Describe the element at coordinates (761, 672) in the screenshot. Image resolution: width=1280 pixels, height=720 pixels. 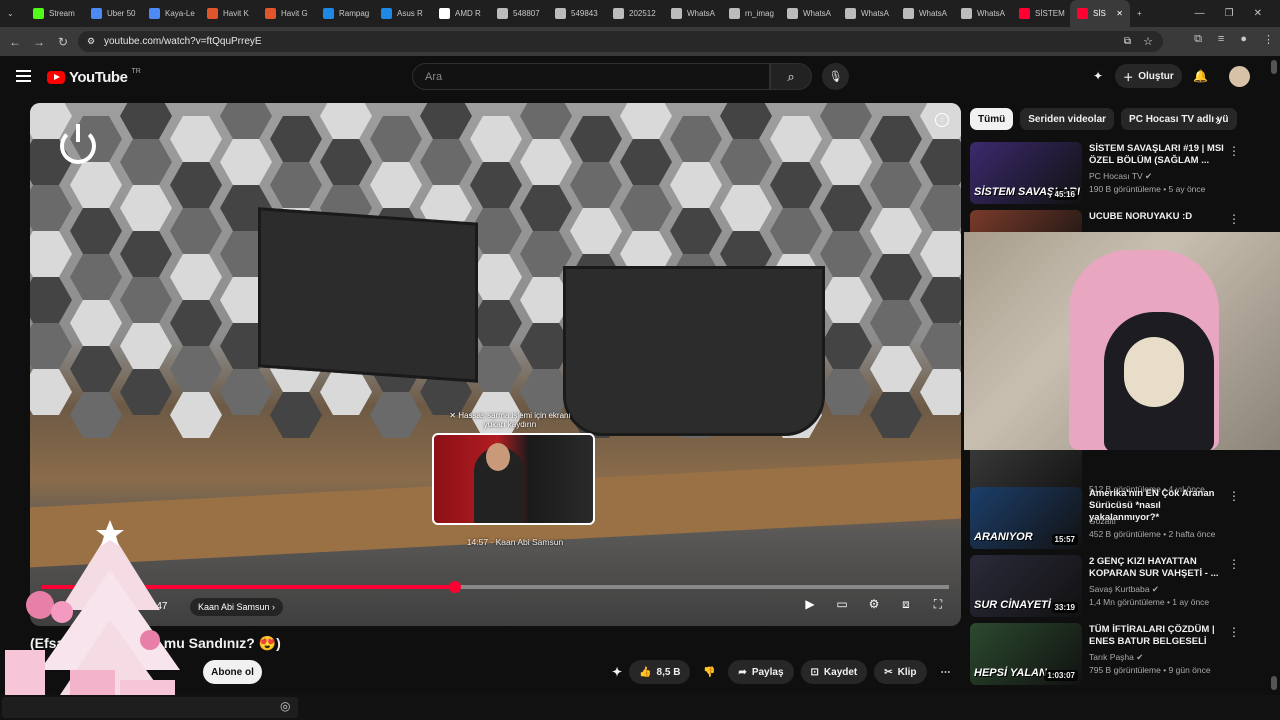
I see `share-button: ➦ Paylaş` at that location.